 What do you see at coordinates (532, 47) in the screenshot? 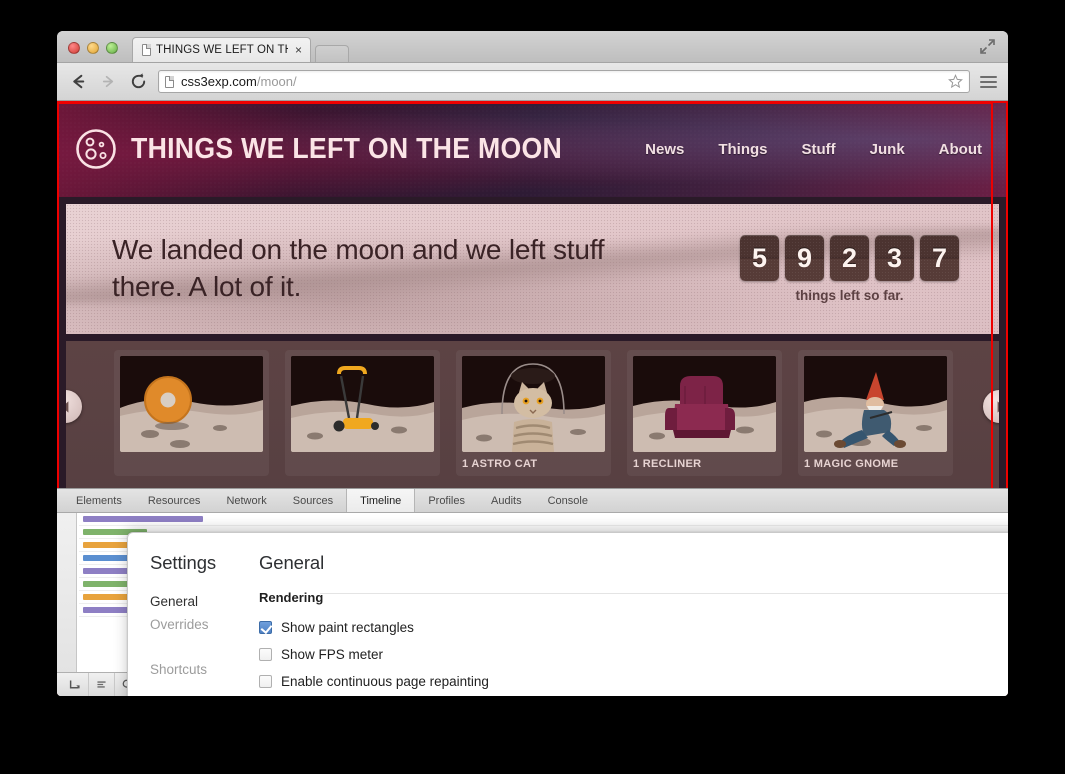
I see `tab-strip: THINGS WE LEFT ON THE M ×` at bounding box center [532, 47].